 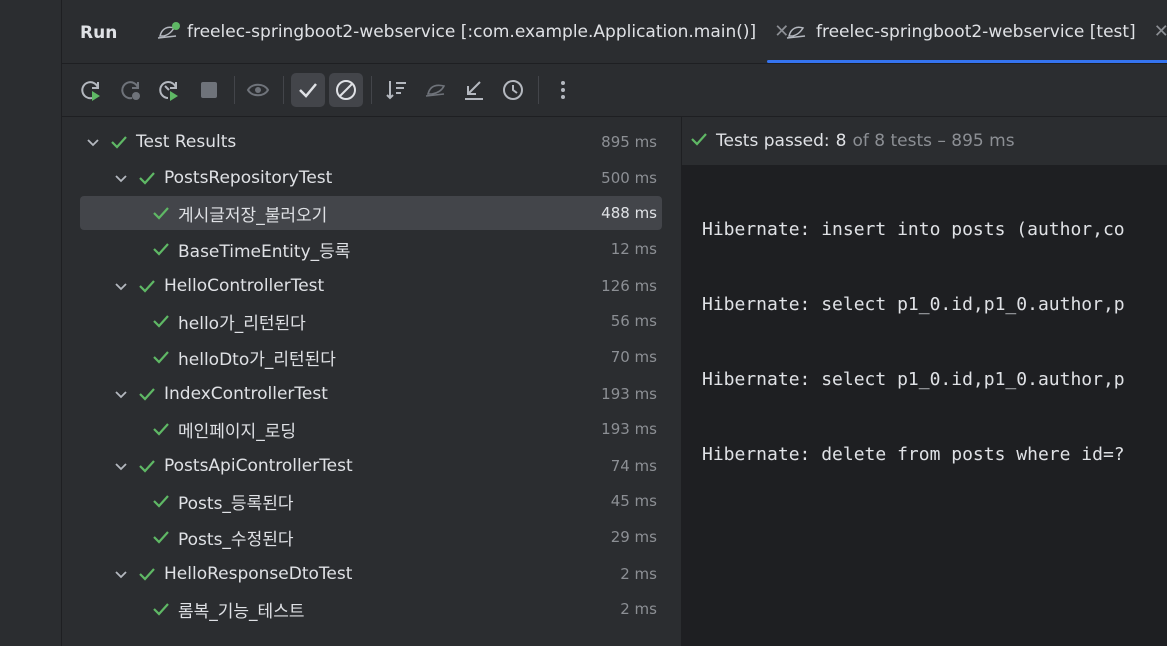 I want to click on tab-label: freelec-springboot2-webservice [test], so click(x=976, y=31).